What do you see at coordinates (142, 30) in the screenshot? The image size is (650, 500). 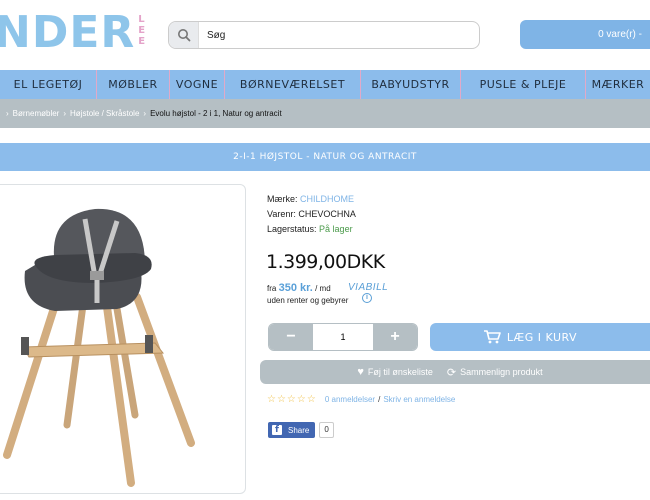 I see `logo-side-text: LEE` at bounding box center [142, 30].